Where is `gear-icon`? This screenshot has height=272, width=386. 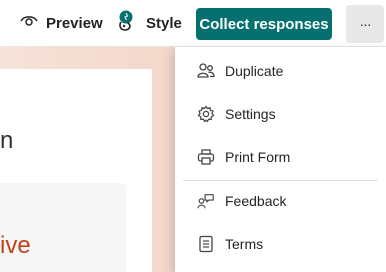
gear-icon is located at coordinates (206, 114).